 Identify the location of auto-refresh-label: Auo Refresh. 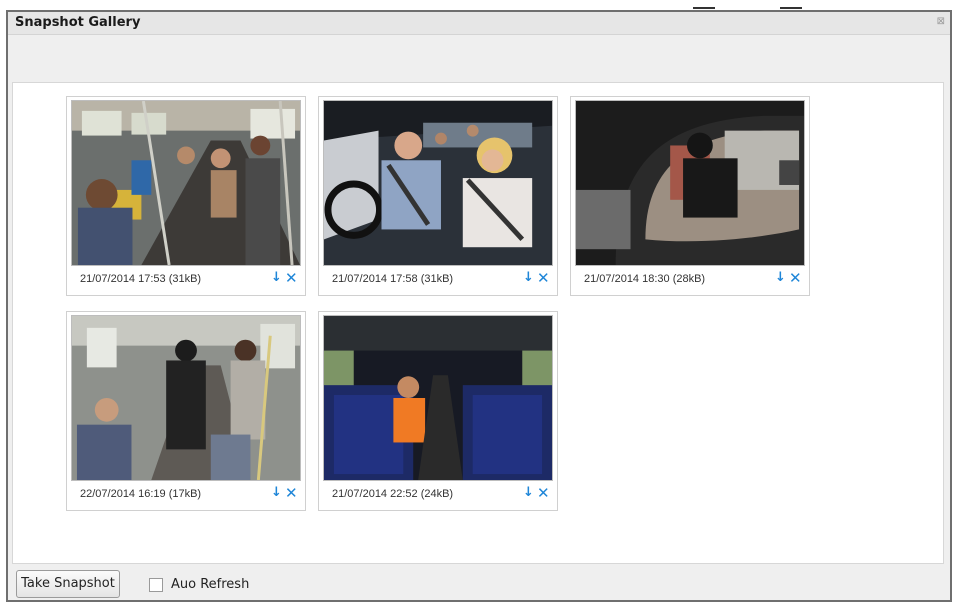
(210, 584).